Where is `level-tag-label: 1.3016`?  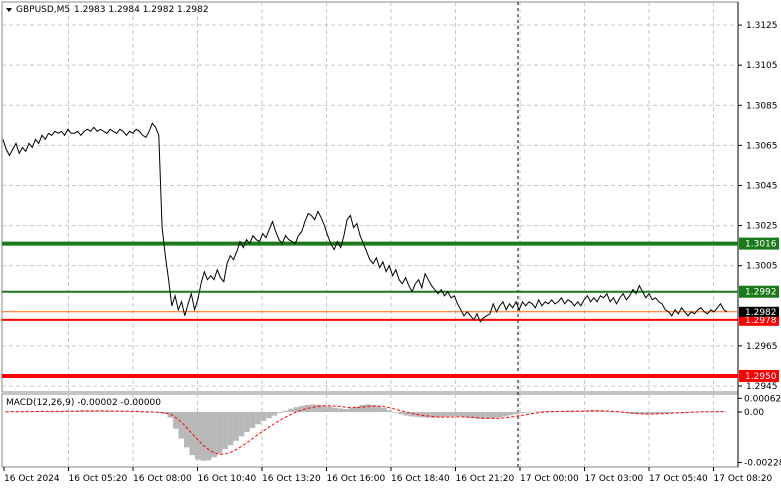 level-tag-label: 1.3016 is located at coordinates (761, 245).